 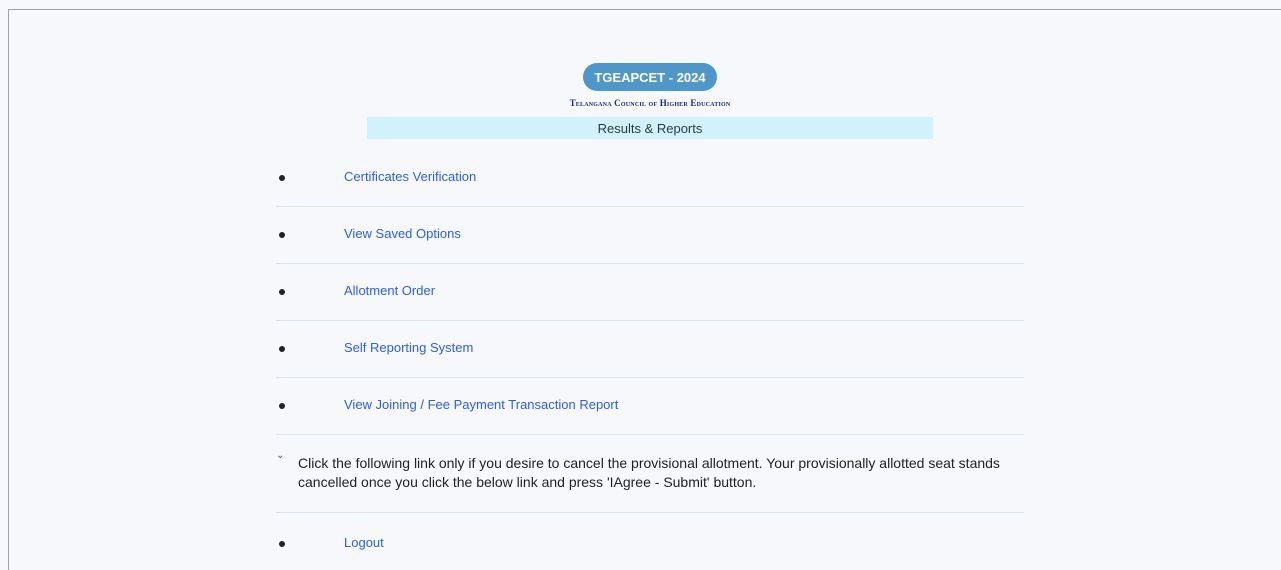 I want to click on menu-item-certificates-verification: Certificates Verification, so click(x=650, y=178).